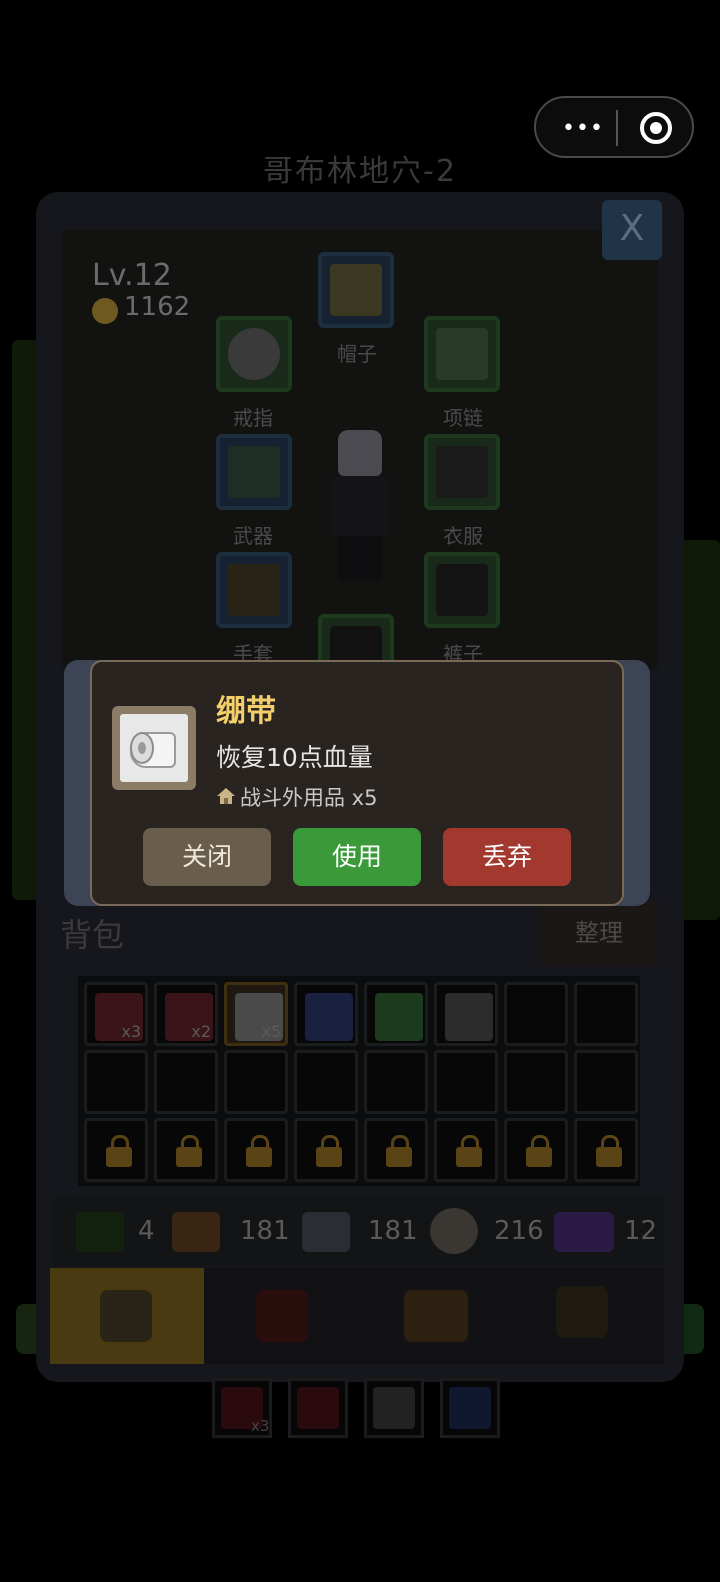  I want to click on house-icon, so click(226, 796).